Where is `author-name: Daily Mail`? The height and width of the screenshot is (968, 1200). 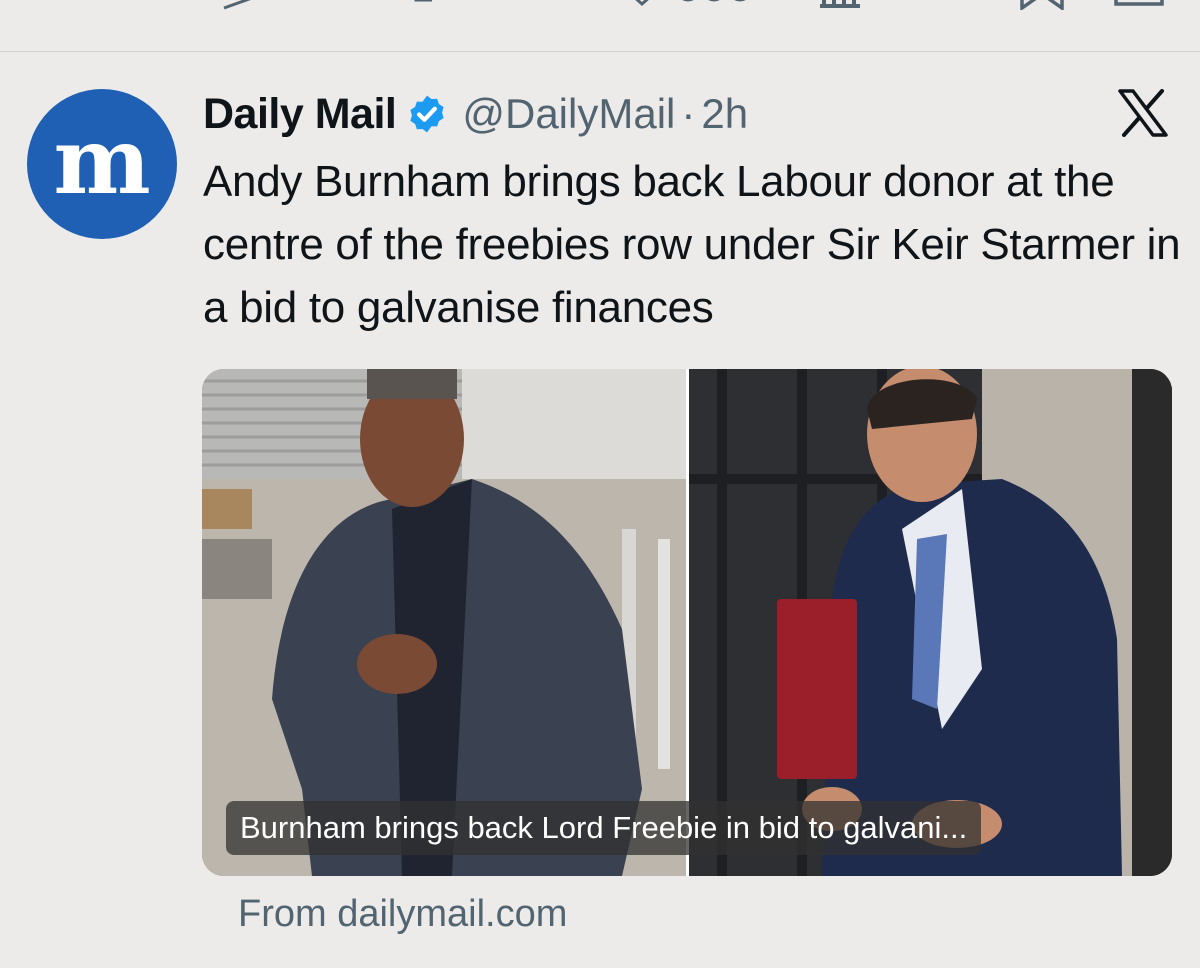
author-name: Daily Mail is located at coordinates (300, 114).